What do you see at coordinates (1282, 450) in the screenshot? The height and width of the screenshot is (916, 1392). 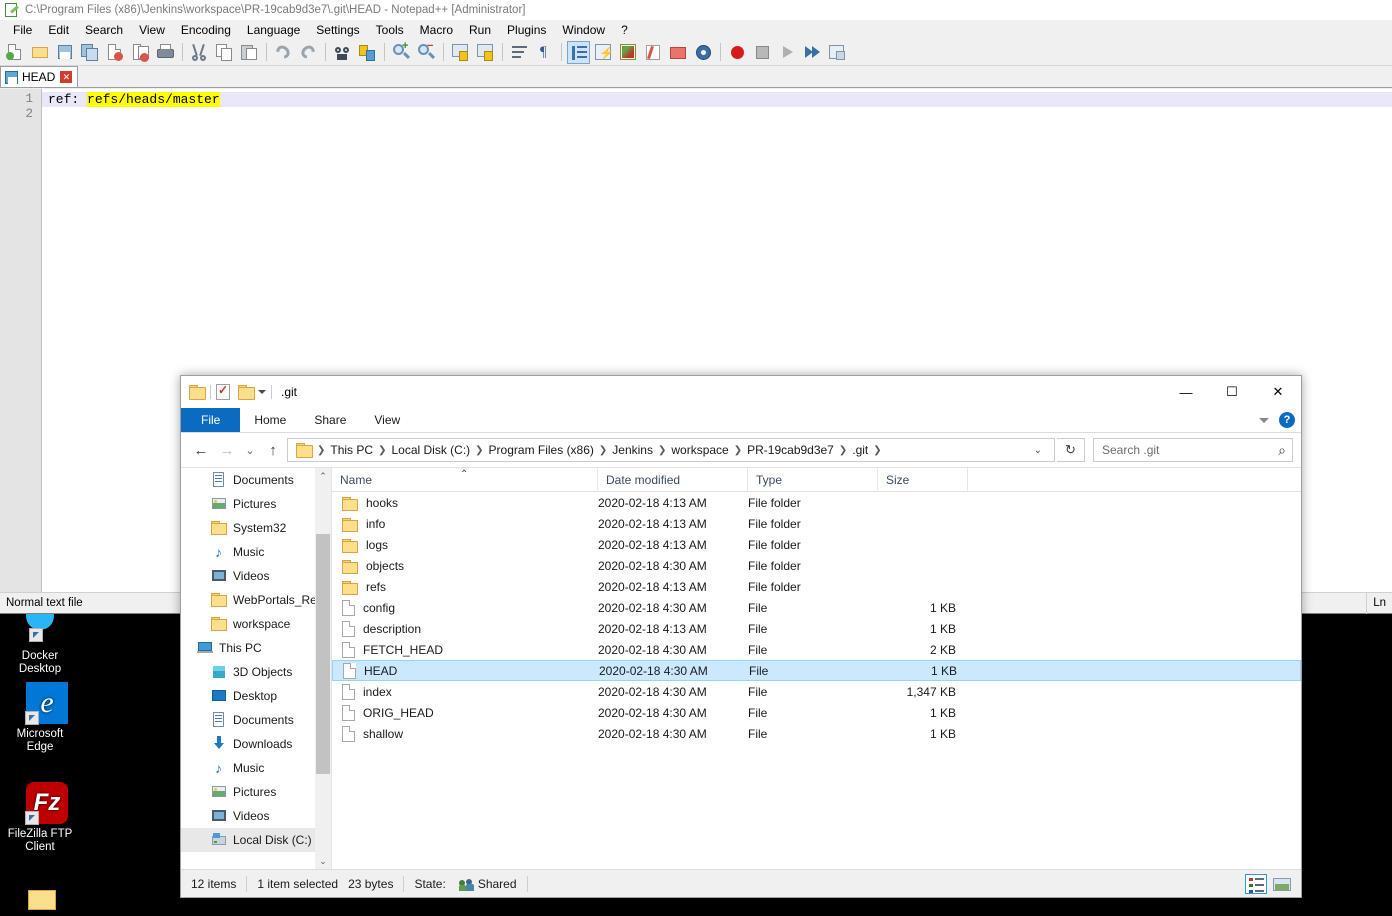 I see `search-icon: ⌕` at bounding box center [1282, 450].